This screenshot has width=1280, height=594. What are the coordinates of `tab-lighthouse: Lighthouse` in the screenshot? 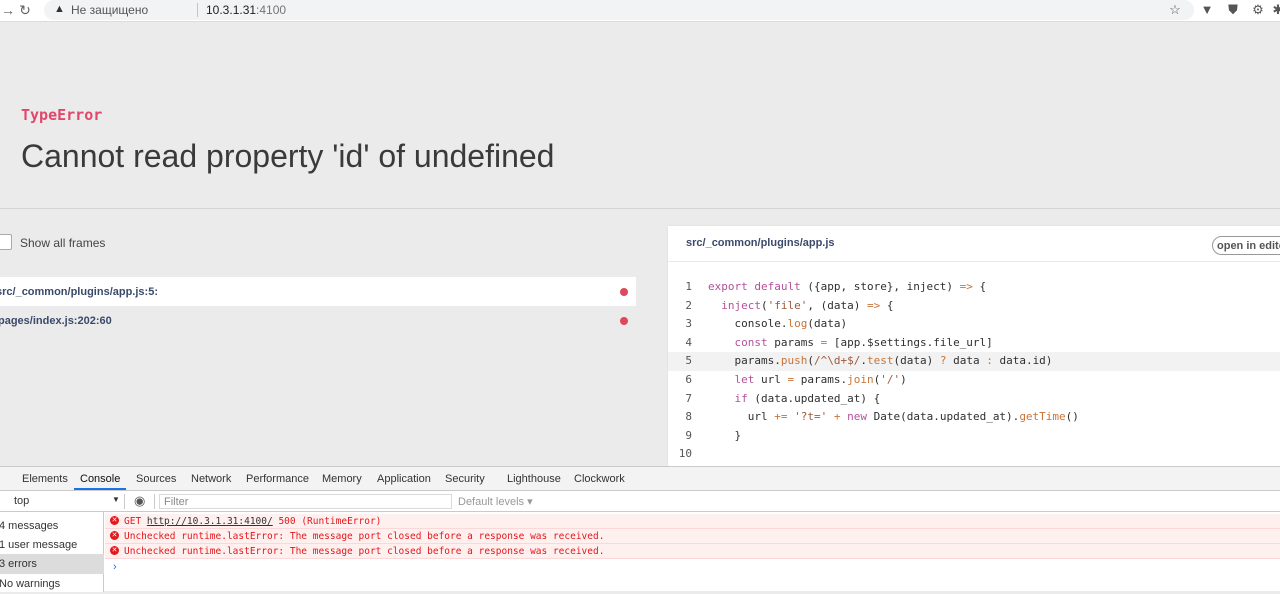 It's located at (534, 479).